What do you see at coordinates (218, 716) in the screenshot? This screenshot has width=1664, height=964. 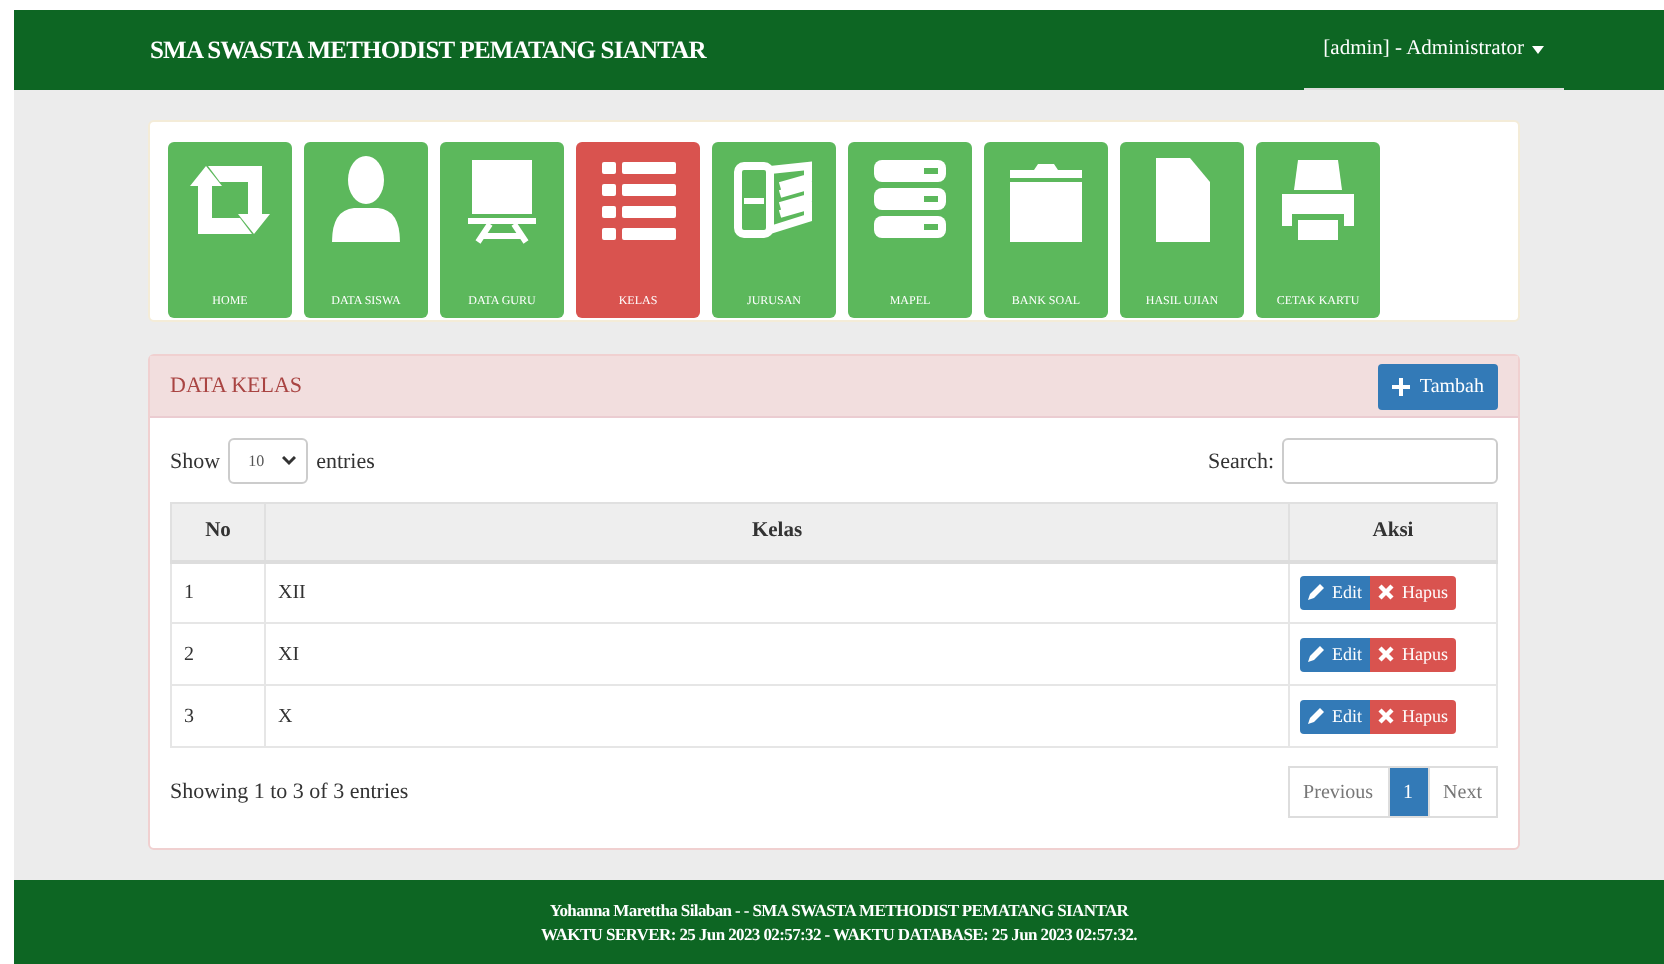 I see `table-cell: 3` at bounding box center [218, 716].